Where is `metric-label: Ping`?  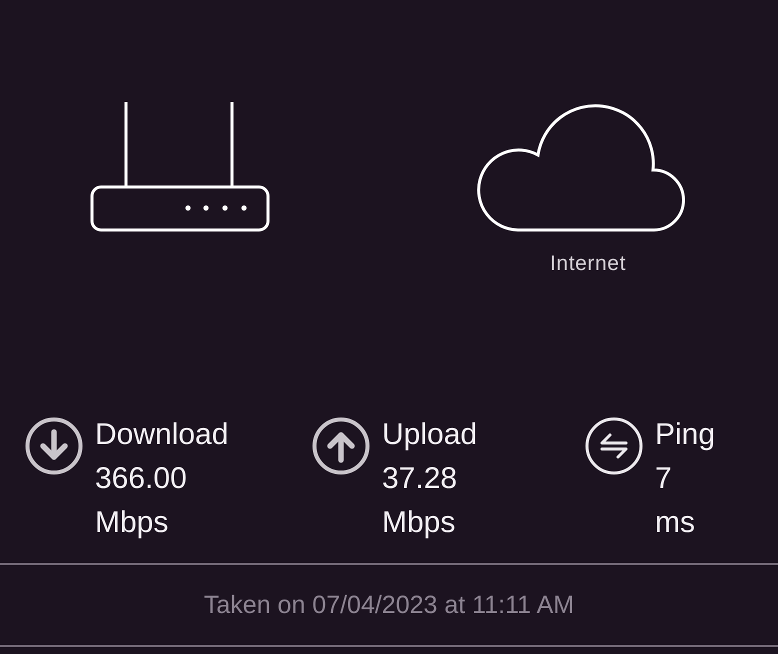 metric-label: Ping is located at coordinates (685, 435).